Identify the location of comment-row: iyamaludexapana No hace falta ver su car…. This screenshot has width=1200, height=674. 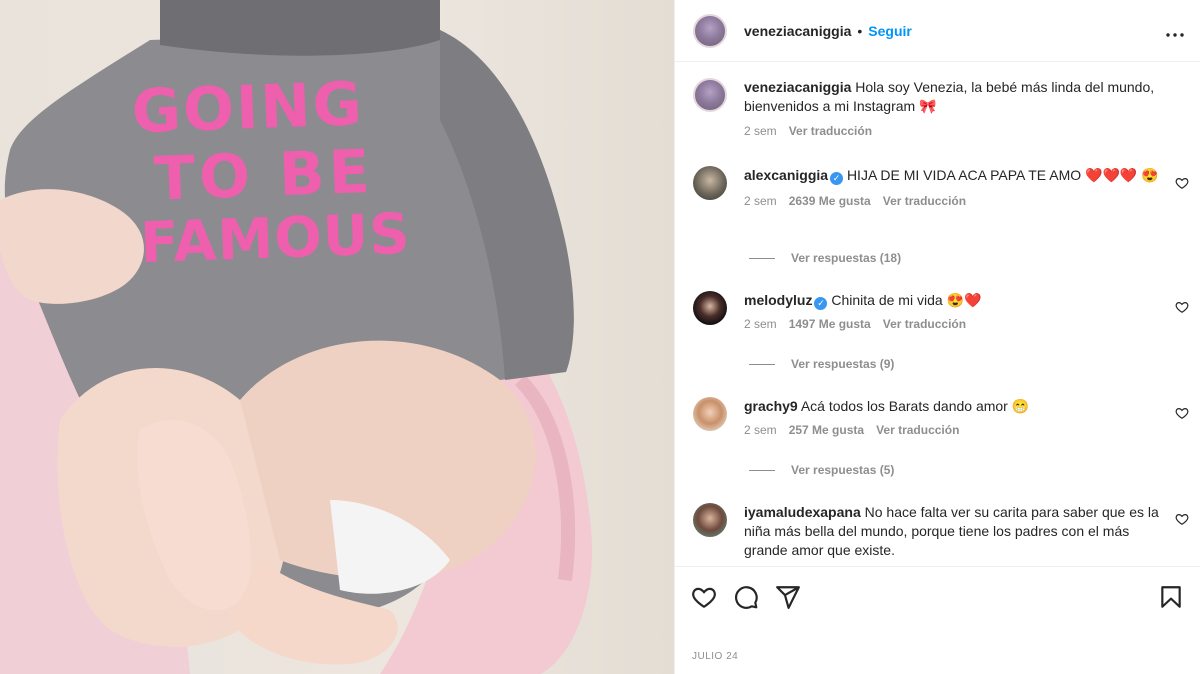
(941, 531).